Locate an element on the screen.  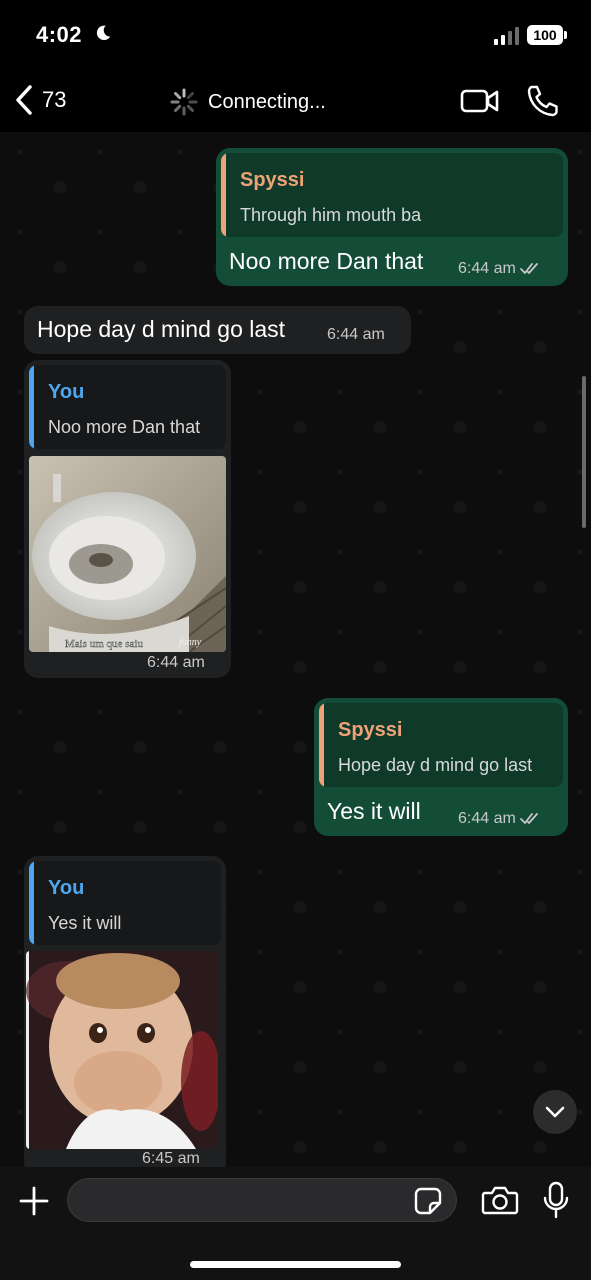
battery-tip is located at coordinates (565, 35).